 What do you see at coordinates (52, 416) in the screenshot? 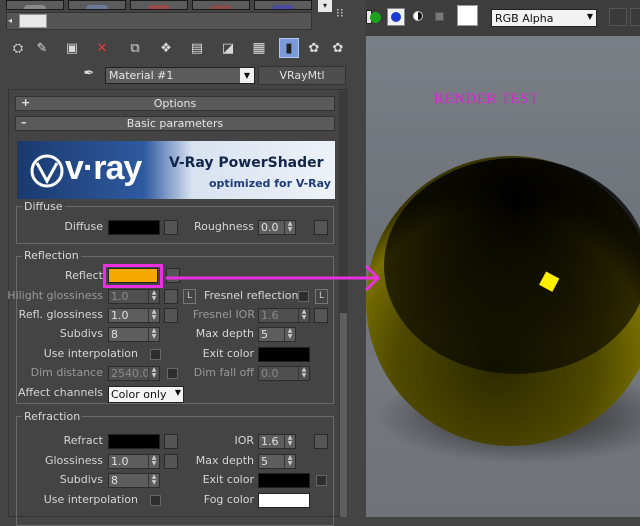
I see `refraction-group-title: Refraction` at bounding box center [52, 416].